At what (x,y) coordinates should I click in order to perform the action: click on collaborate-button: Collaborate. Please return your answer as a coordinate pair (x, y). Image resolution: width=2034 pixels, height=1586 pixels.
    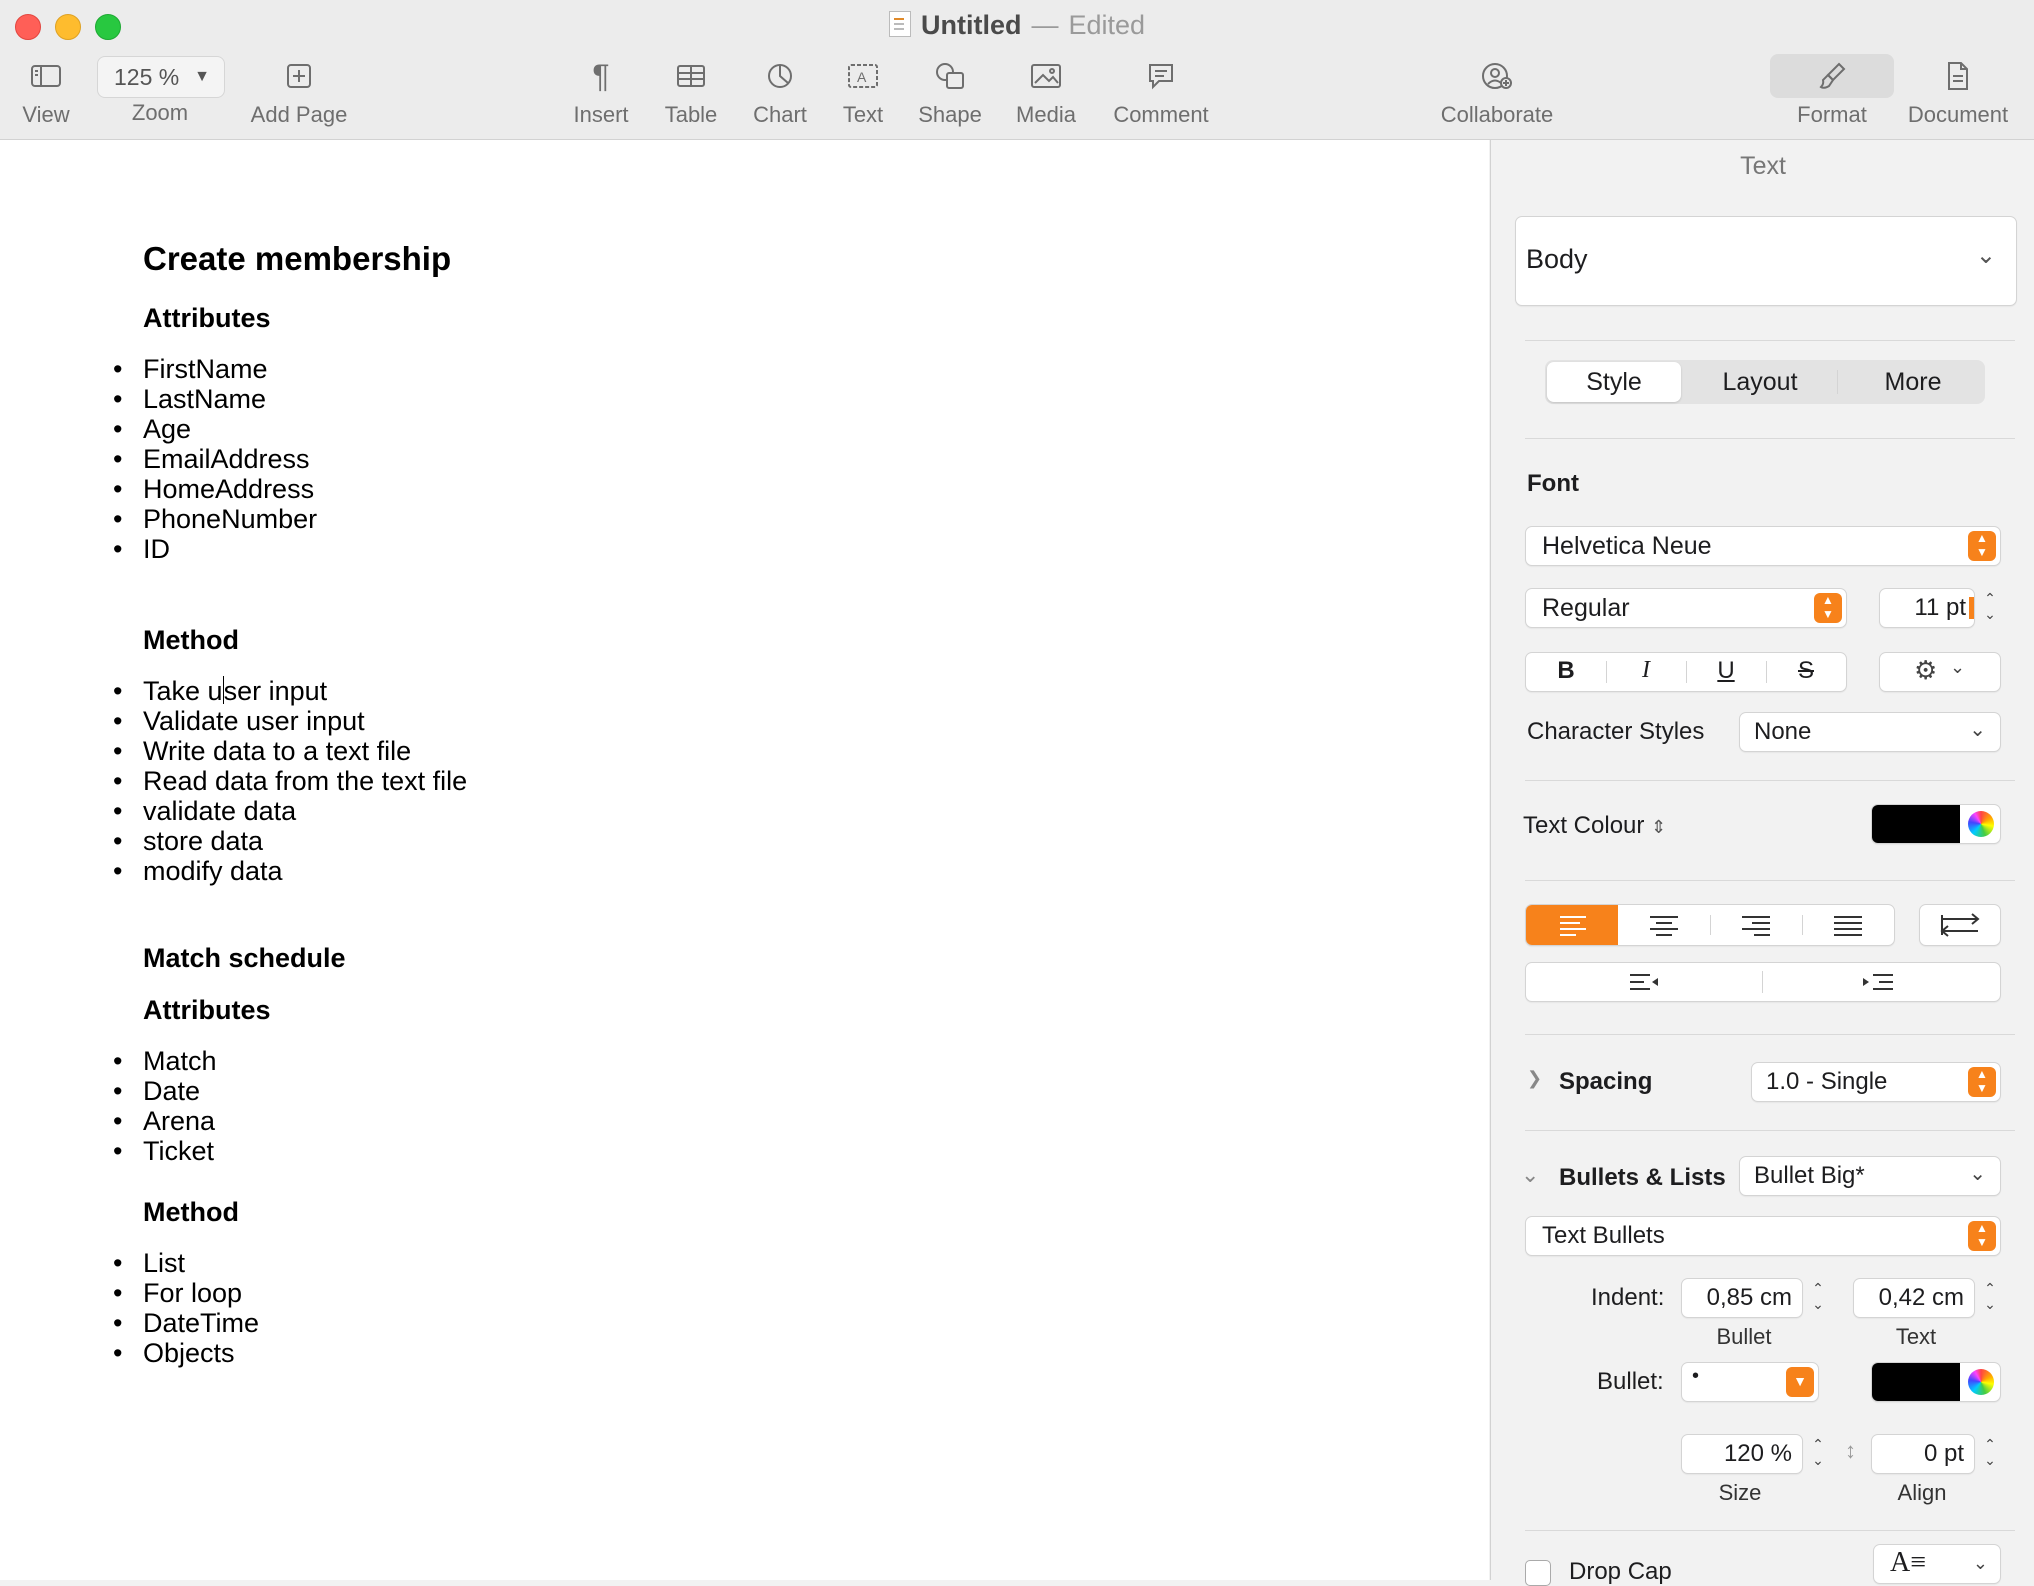
    Looking at the image, I should click on (1497, 92).